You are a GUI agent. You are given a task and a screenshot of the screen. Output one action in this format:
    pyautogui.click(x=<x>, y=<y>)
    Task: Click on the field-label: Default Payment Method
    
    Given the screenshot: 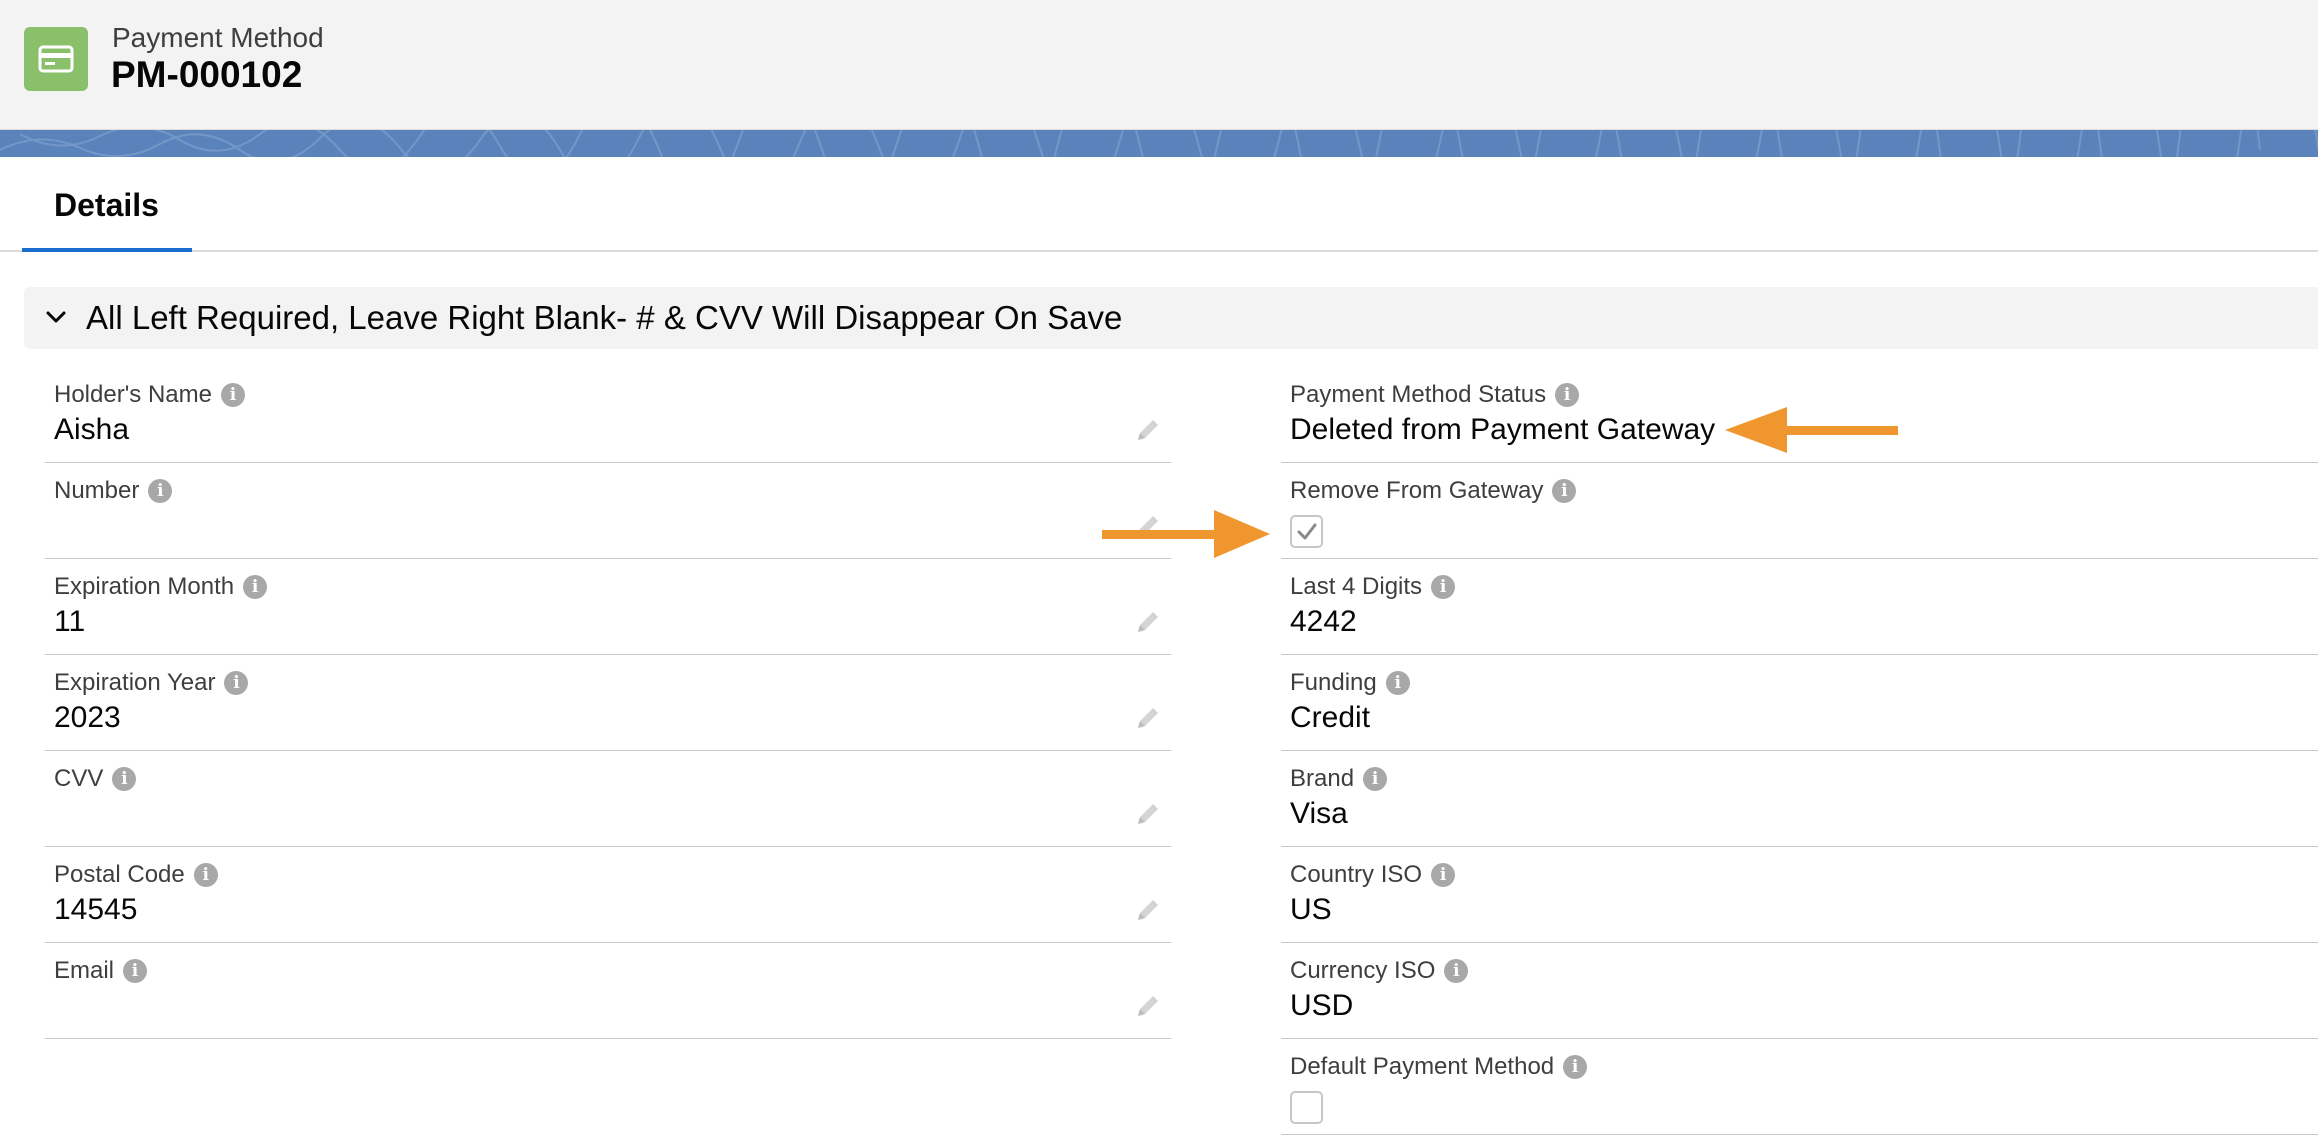 What is the action you would take?
    pyautogui.click(x=1422, y=1066)
    